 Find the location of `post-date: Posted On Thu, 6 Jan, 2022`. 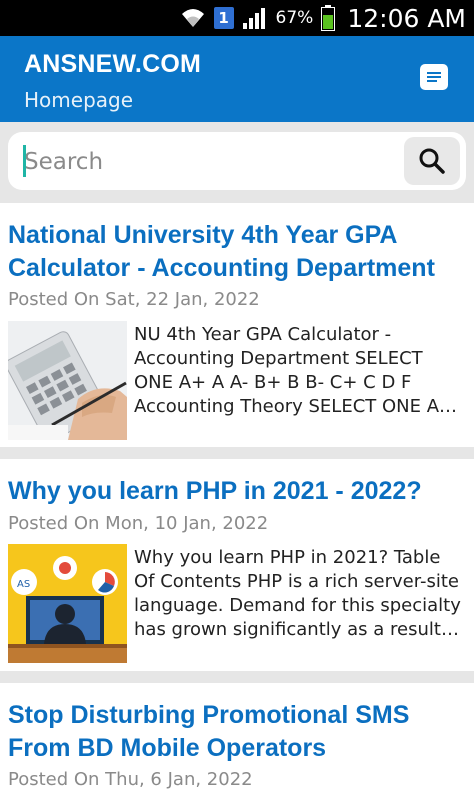

post-date: Posted On Thu, 6 Jan, 2022 is located at coordinates (130, 779).